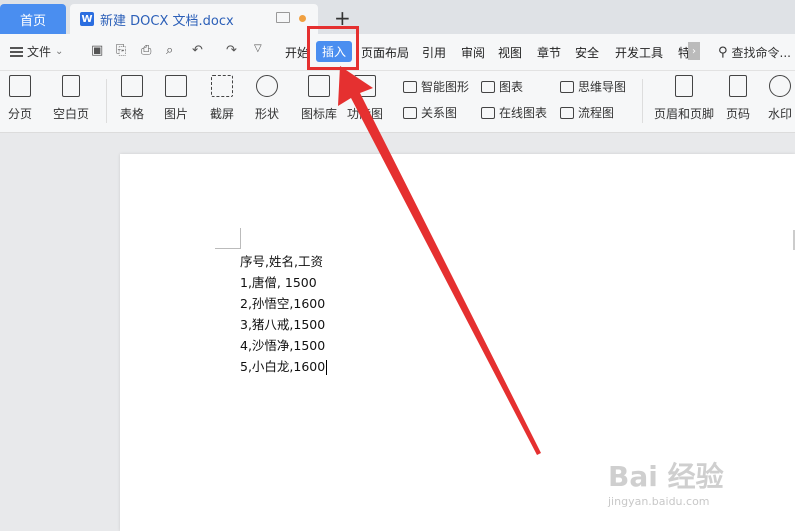 The height and width of the screenshot is (531, 795). What do you see at coordinates (659, 501) in the screenshot?
I see `watermark-url: jingyan.baidu.com` at bounding box center [659, 501].